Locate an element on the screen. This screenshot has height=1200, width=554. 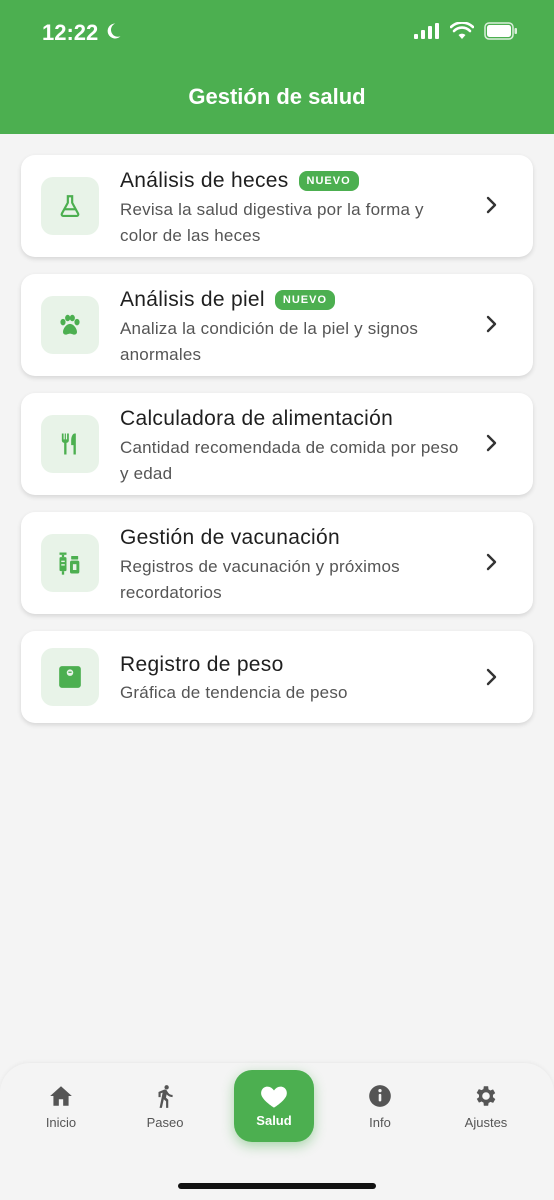
bottom-nav: Inicio Paseo Salud Info Ajustes is located at coordinates (277, 1131).